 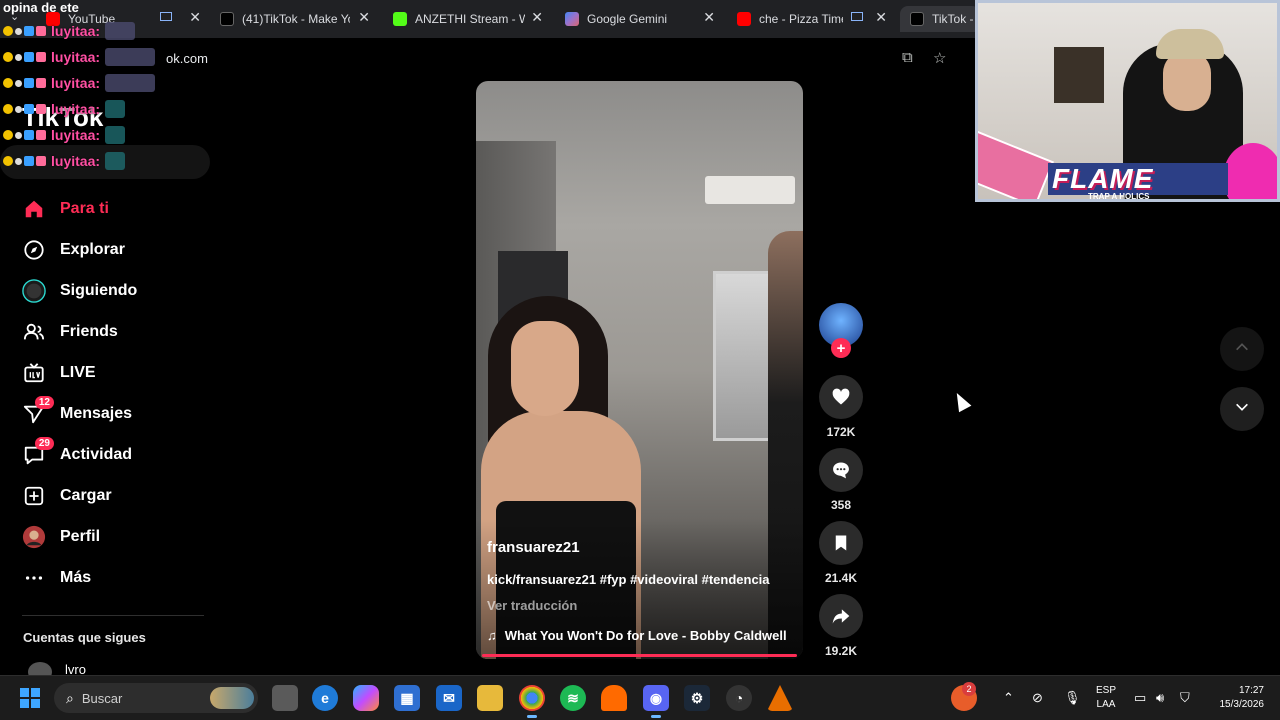 I want to click on copilot-icon, so click(x=366, y=698).